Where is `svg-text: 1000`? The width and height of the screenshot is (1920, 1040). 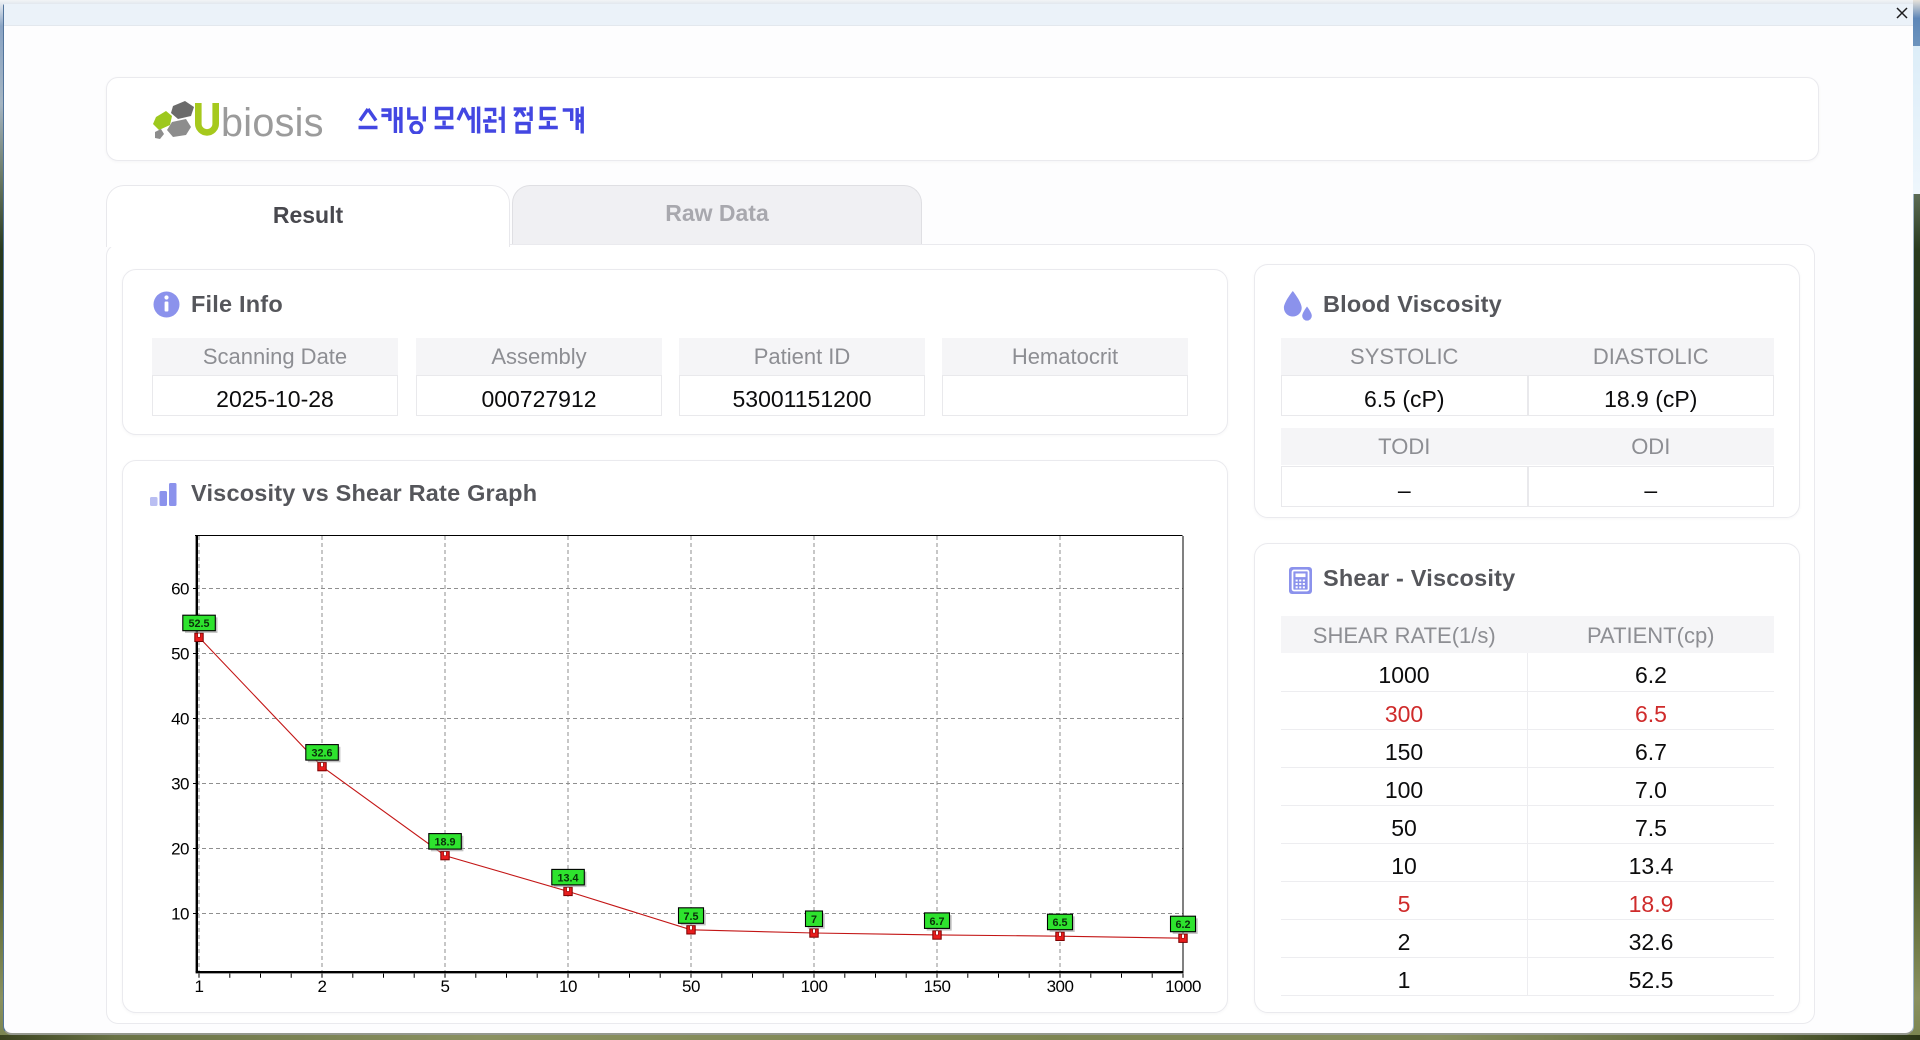
svg-text: 1000 is located at coordinates (1183, 986).